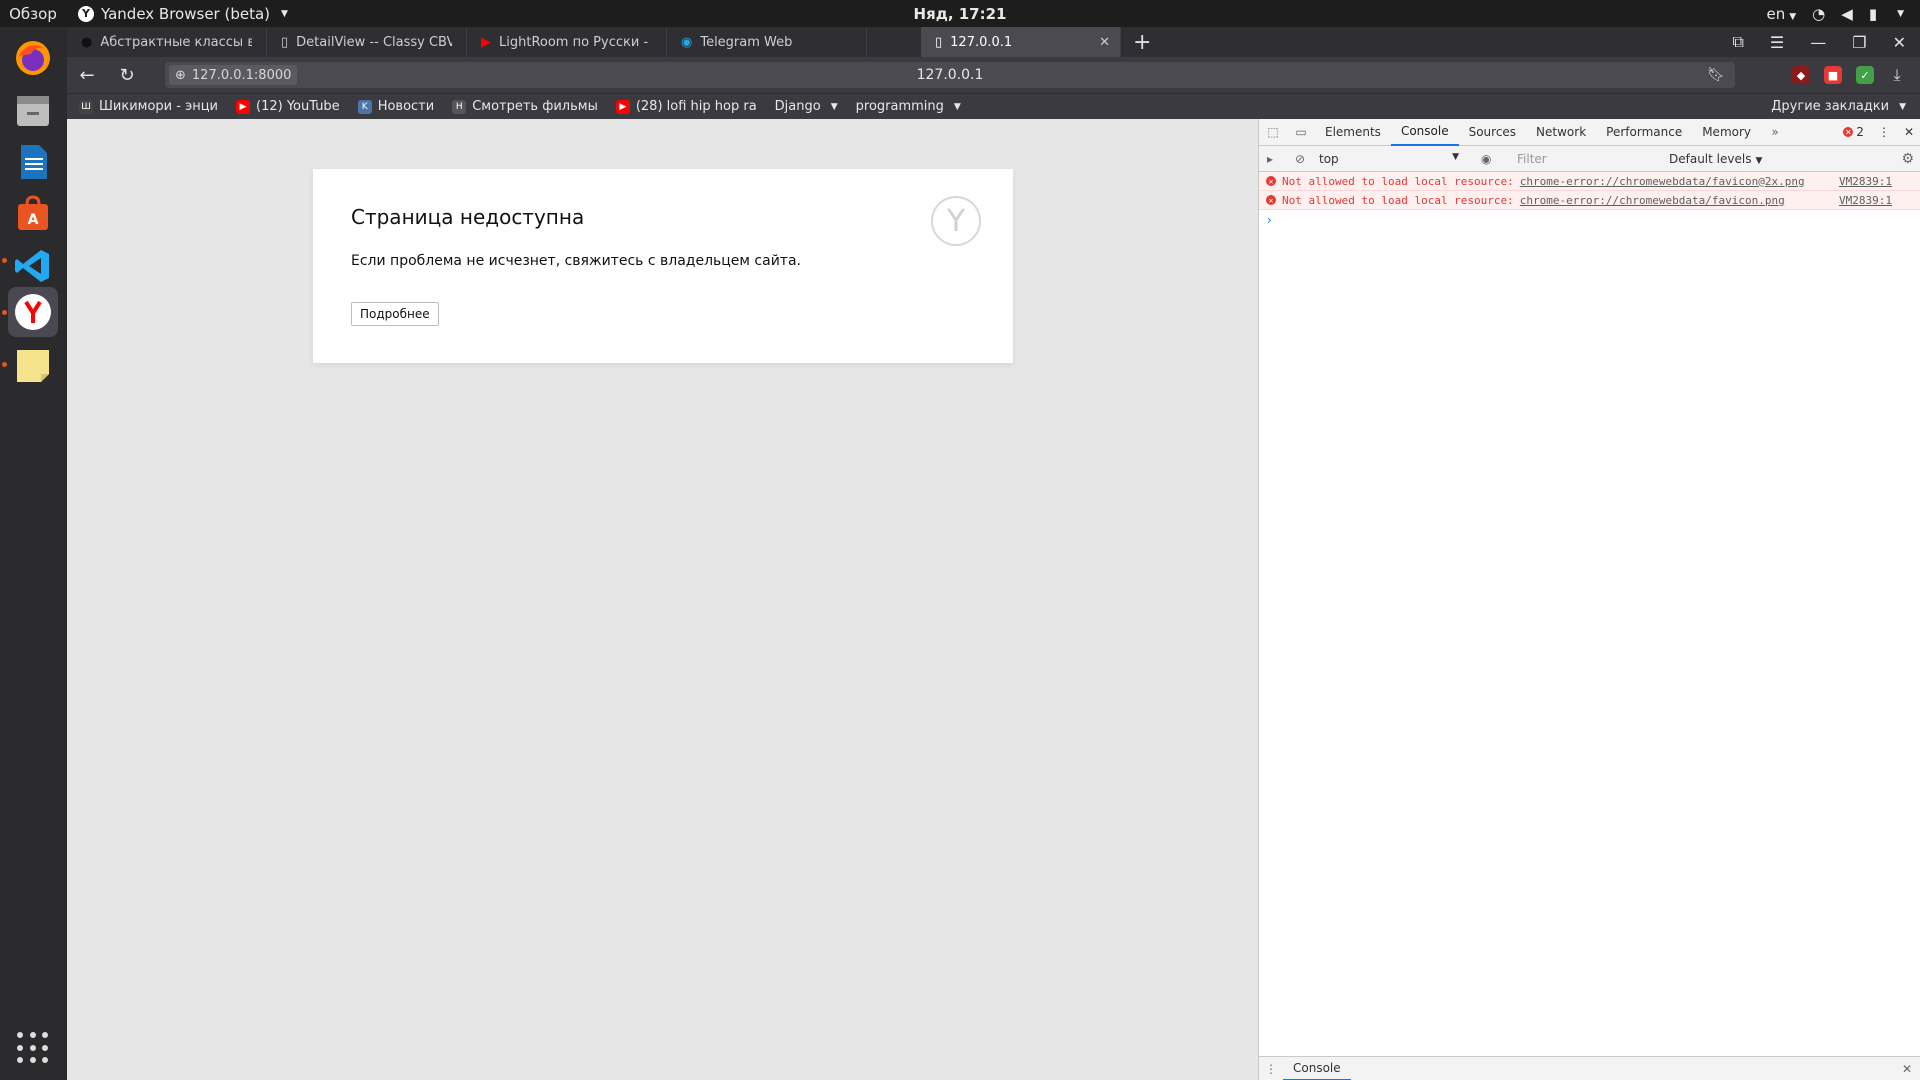 This screenshot has height=1080, width=1920. I want to click on bookmark-folder-django: Django ▼, so click(806, 106).